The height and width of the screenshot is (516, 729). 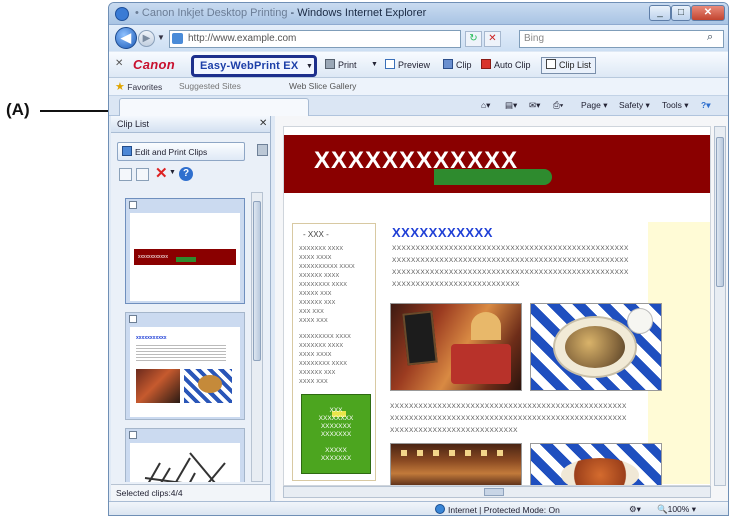 What do you see at coordinates (127, 151) in the screenshot?
I see `edit-icon` at bounding box center [127, 151].